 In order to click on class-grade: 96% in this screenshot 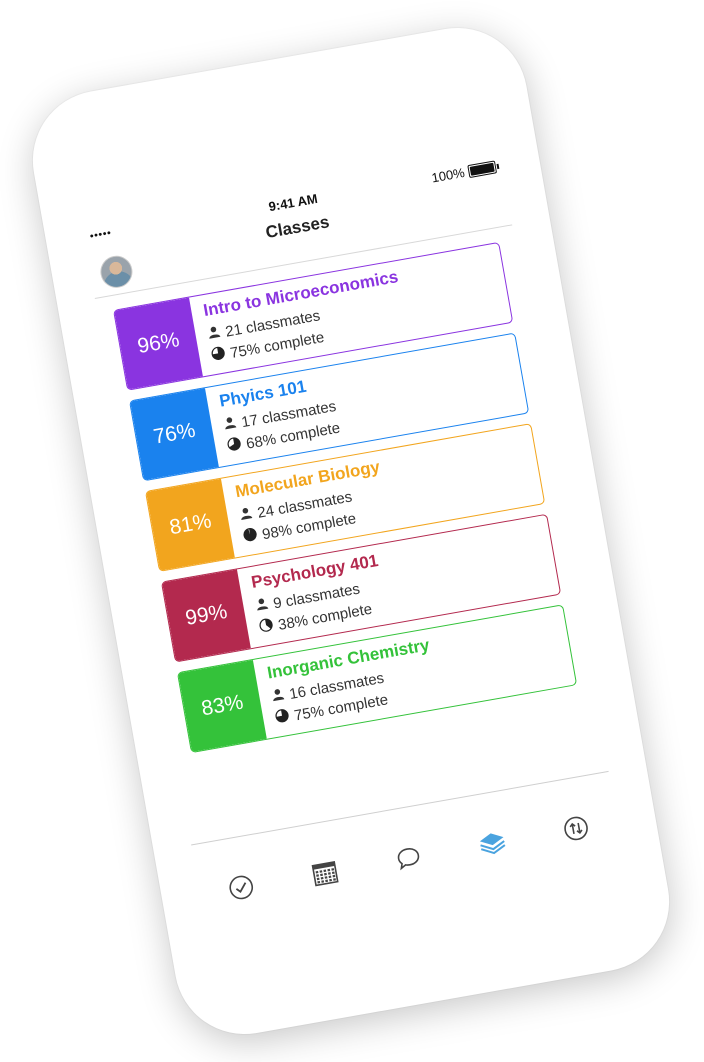, I will do `click(158, 343)`.